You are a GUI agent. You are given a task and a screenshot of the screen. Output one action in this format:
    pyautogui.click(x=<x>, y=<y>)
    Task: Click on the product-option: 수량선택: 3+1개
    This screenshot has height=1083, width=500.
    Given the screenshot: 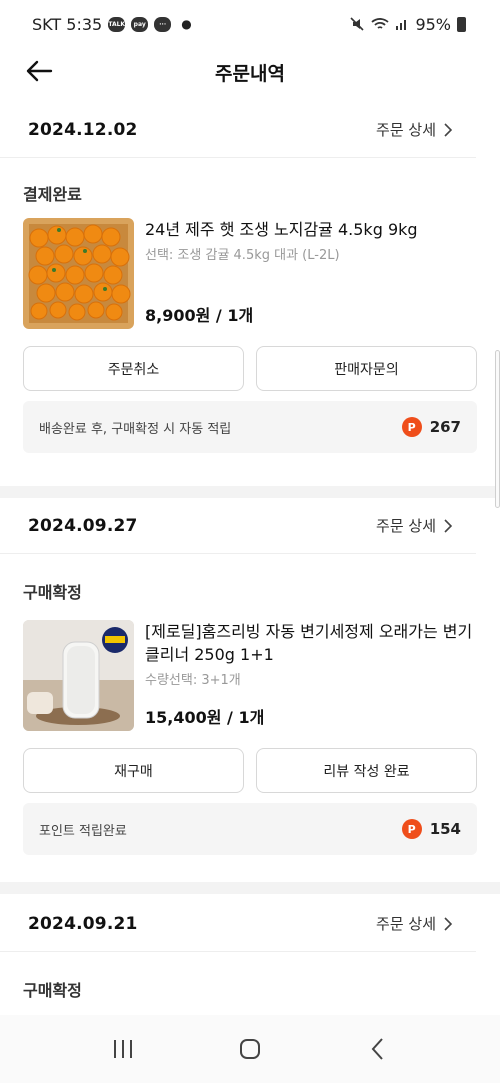 What is the action you would take?
    pyautogui.click(x=193, y=680)
    